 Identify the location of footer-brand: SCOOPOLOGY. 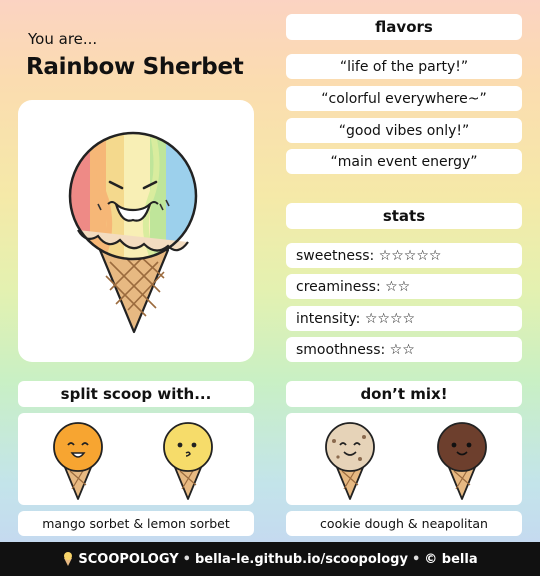
(128, 559).